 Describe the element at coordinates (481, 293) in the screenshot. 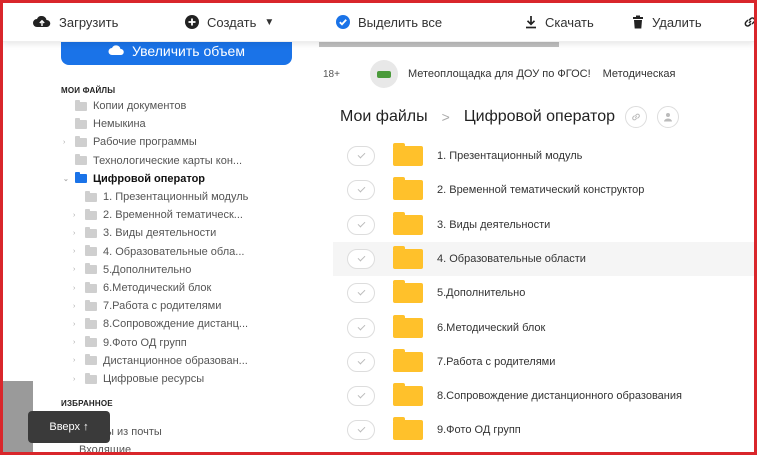

I see `file-name: 5.Дополнительно` at that location.